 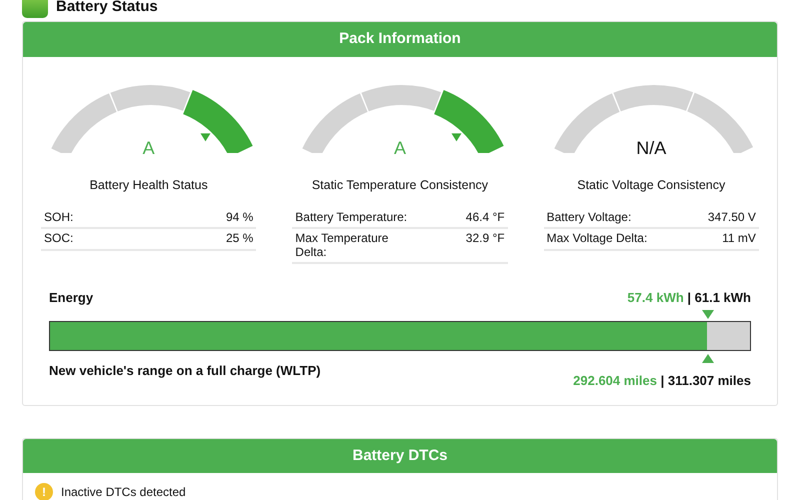 I want to click on stat-value: 347.50 V, so click(x=732, y=217).